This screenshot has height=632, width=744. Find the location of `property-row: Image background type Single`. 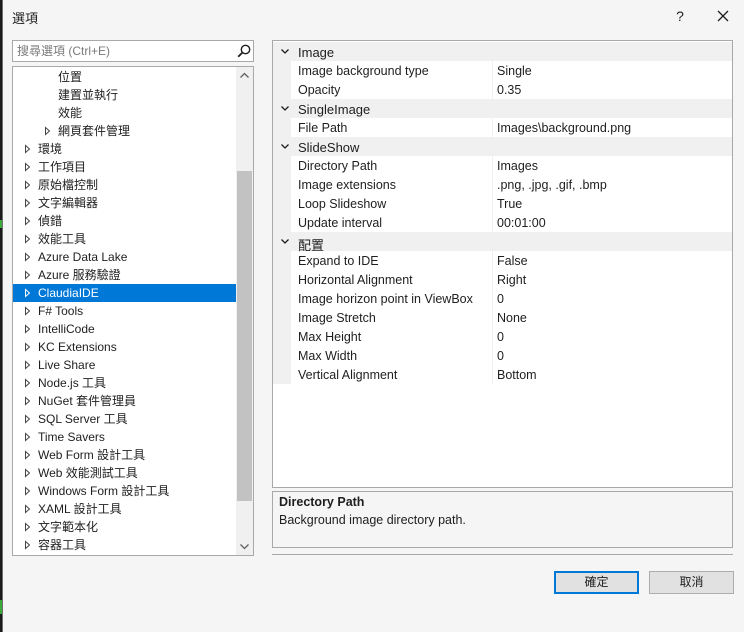

property-row: Image background type Single is located at coordinates (502, 70).